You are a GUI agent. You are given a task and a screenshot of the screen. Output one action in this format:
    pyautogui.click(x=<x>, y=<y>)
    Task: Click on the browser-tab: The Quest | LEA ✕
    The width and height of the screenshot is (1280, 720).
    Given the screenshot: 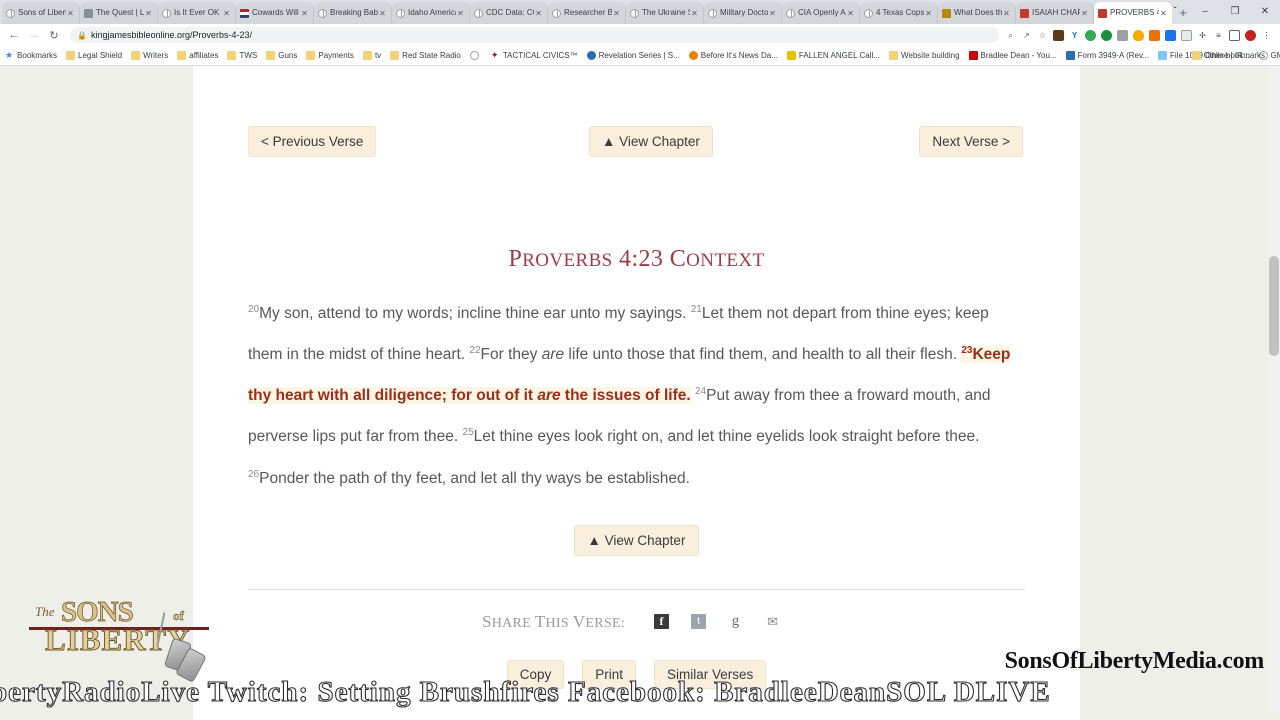 What is the action you would take?
    pyautogui.click(x=119, y=13)
    